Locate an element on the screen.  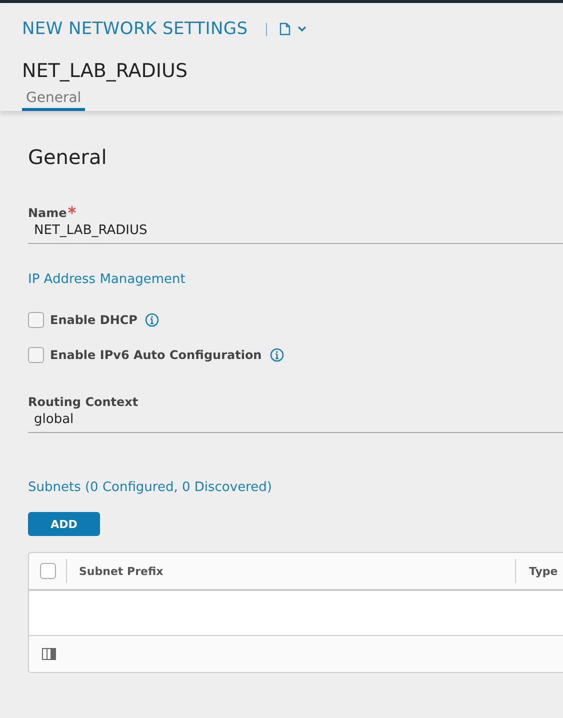
field-label: Routing Context is located at coordinates (84, 402).